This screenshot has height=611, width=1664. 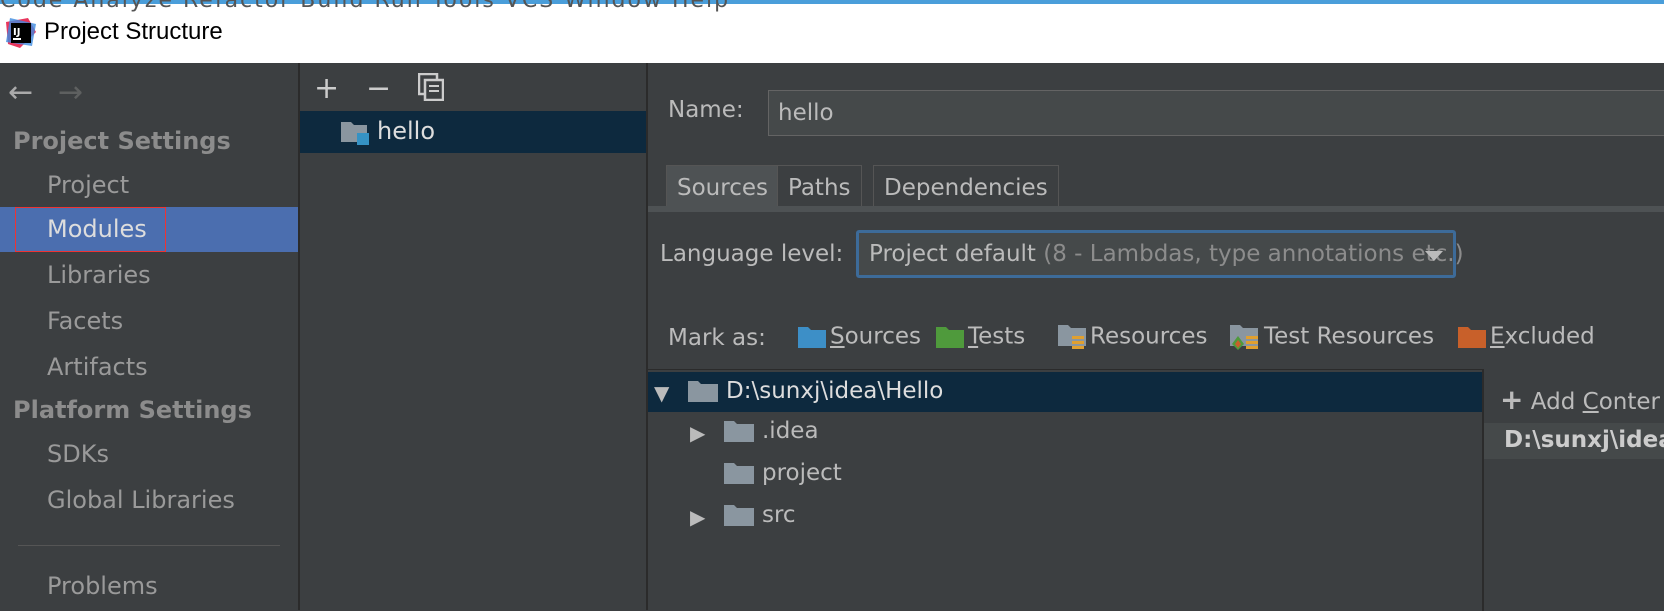 I want to click on tree-row-project: project, so click(x=1065, y=474).